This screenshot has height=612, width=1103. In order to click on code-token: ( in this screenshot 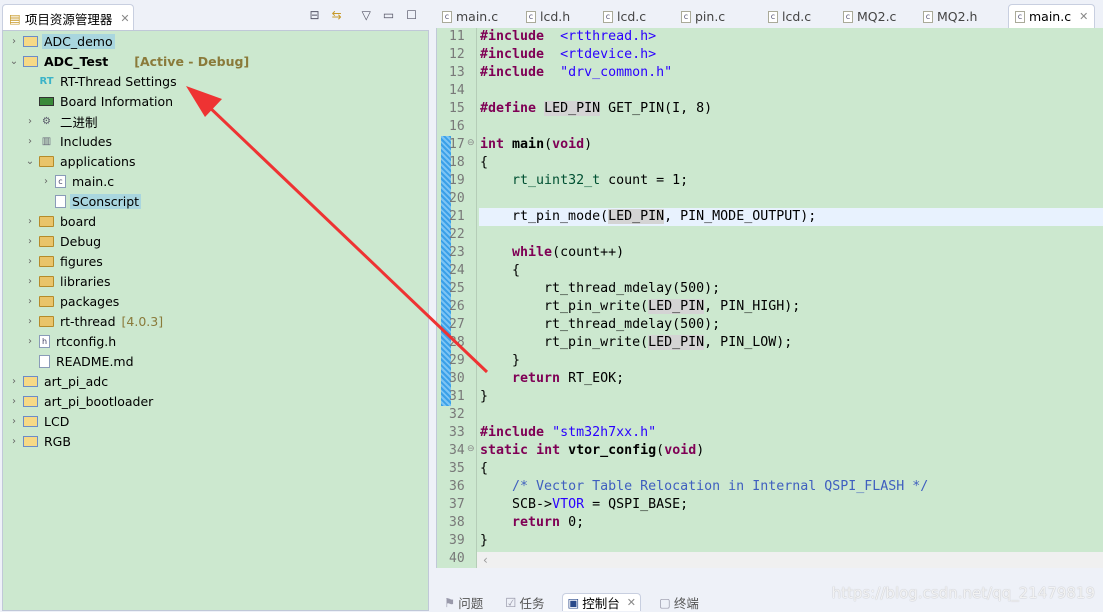, I will do `click(660, 450)`.